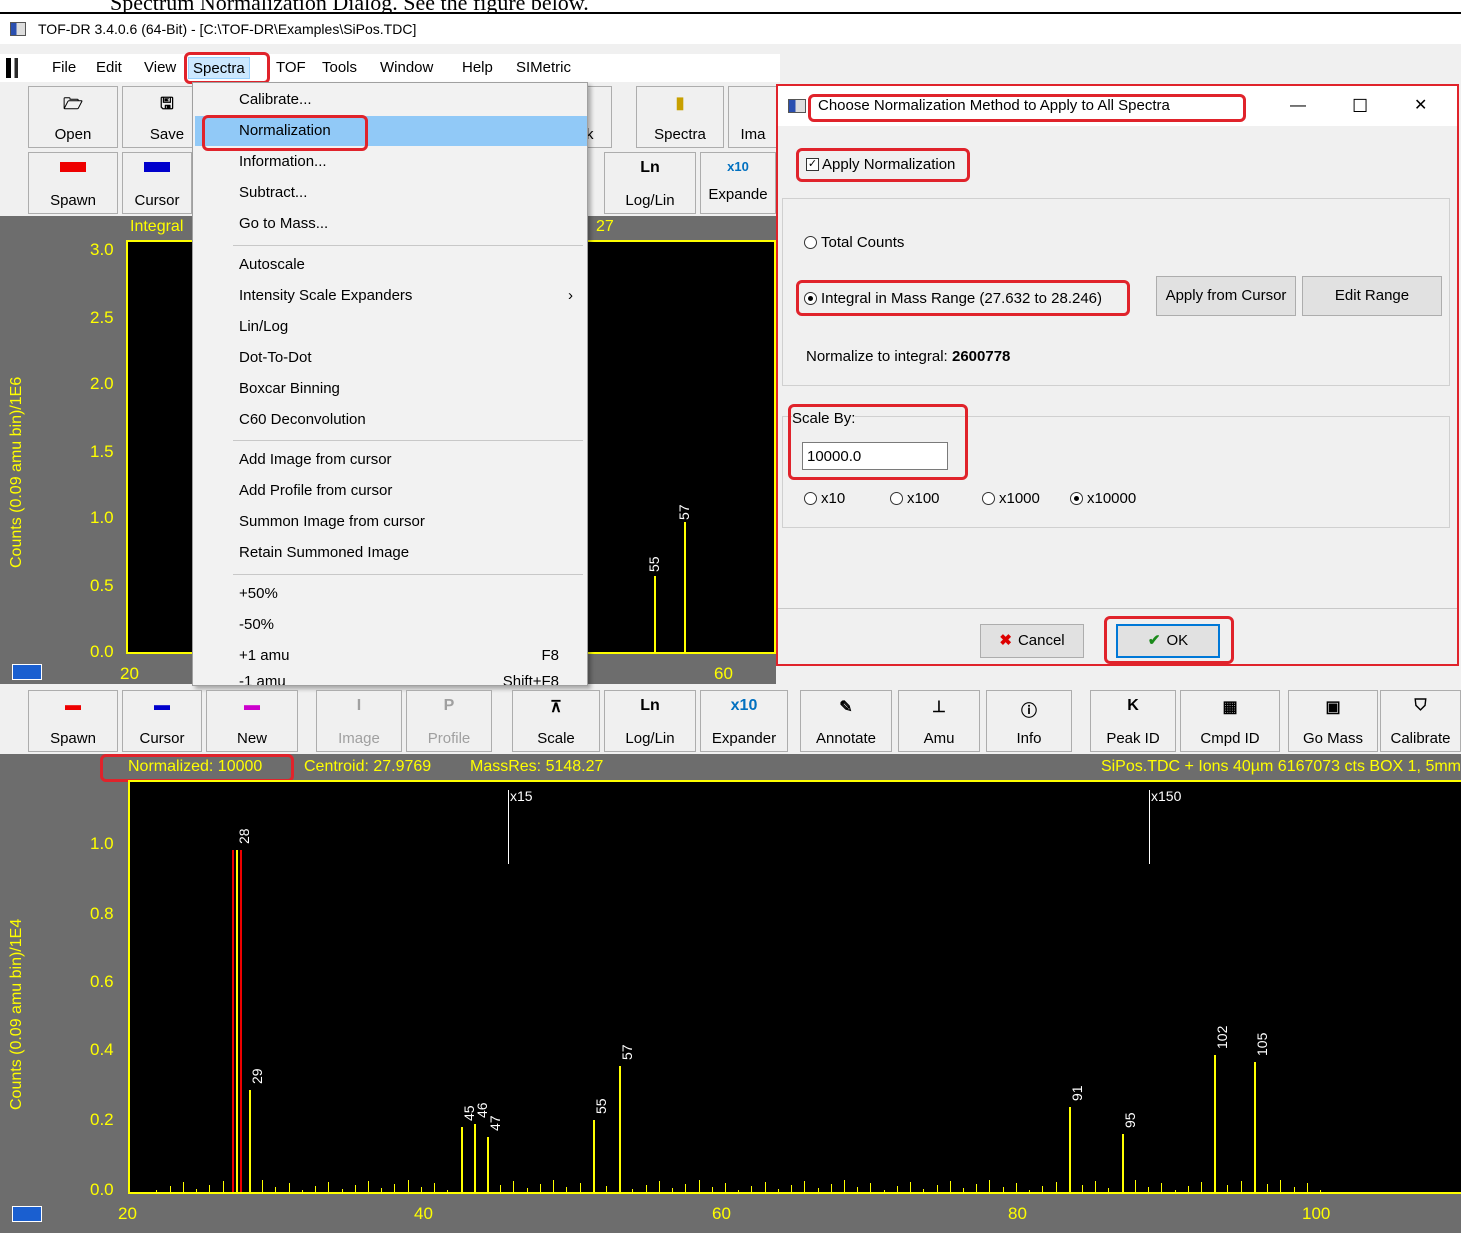 The width and height of the screenshot is (1461, 1233). What do you see at coordinates (275, 358) in the screenshot?
I see `menu-item-dot-to-dot: Dot-To-Dot` at bounding box center [275, 358].